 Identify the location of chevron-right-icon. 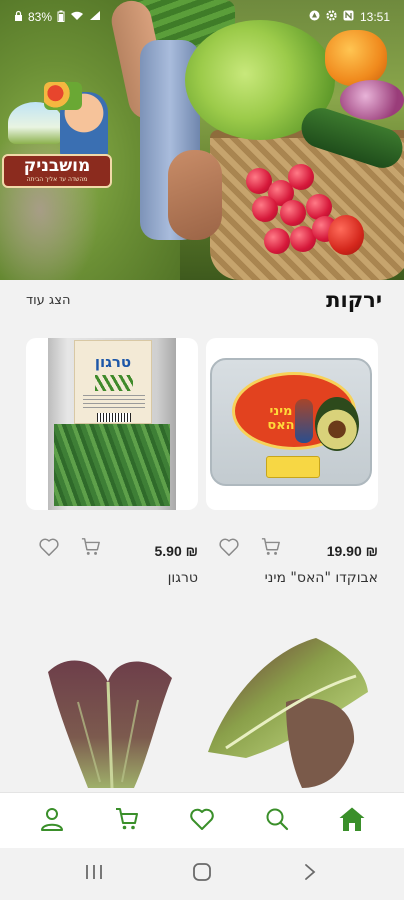
(310, 874).